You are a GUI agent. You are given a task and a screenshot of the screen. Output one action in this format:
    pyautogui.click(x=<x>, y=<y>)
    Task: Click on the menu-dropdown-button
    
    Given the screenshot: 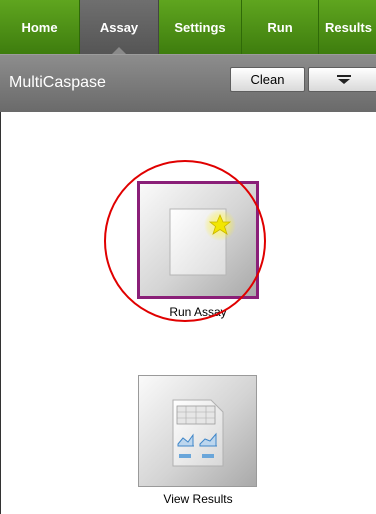 What is the action you would take?
    pyautogui.click(x=342, y=79)
    